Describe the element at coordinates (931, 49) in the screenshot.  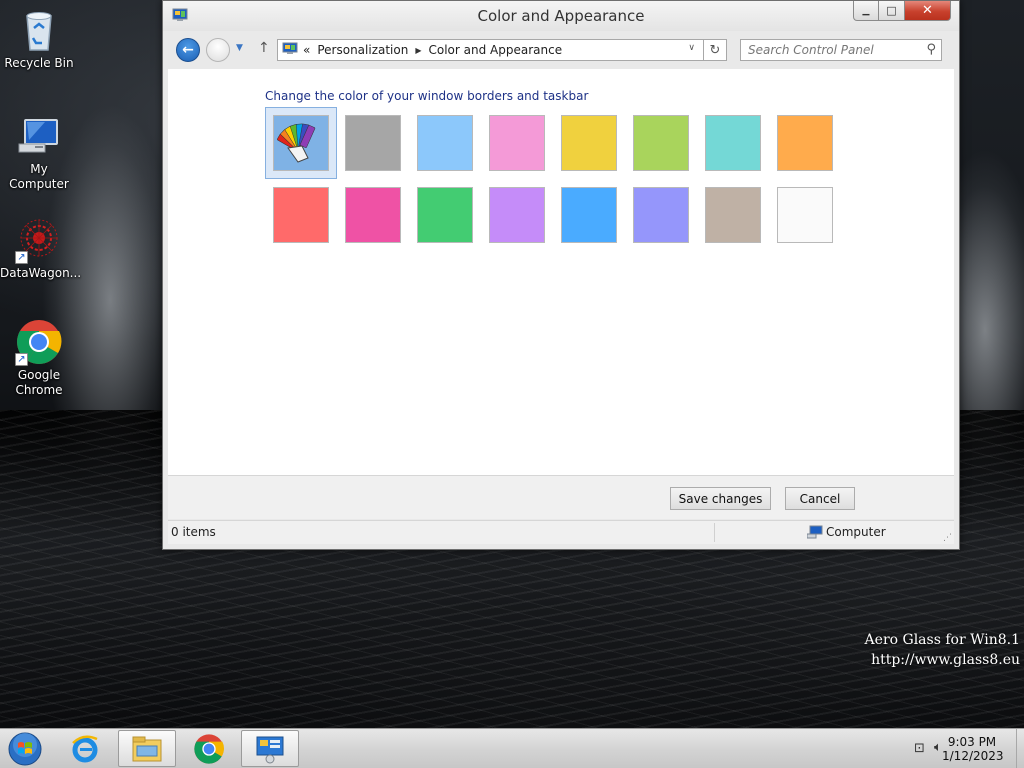
I see `search-icon: ⚲` at that location.